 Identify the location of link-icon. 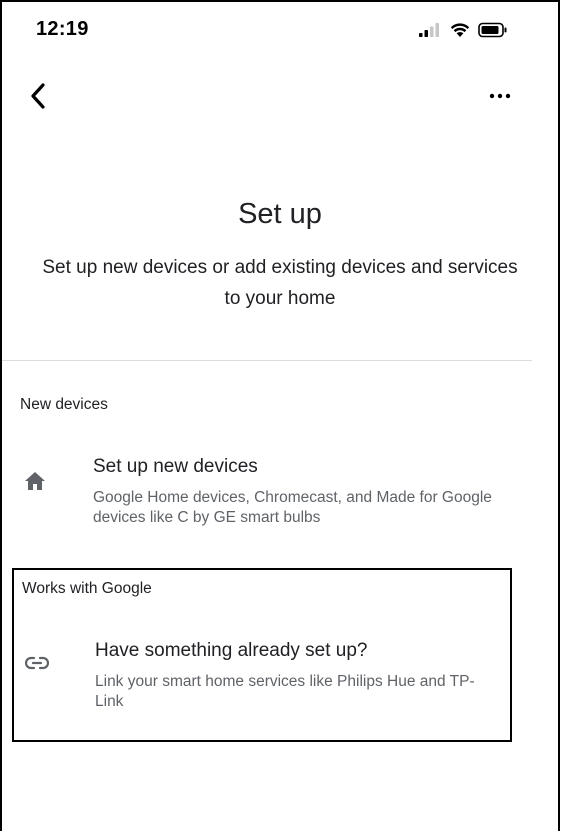
(37, 663).